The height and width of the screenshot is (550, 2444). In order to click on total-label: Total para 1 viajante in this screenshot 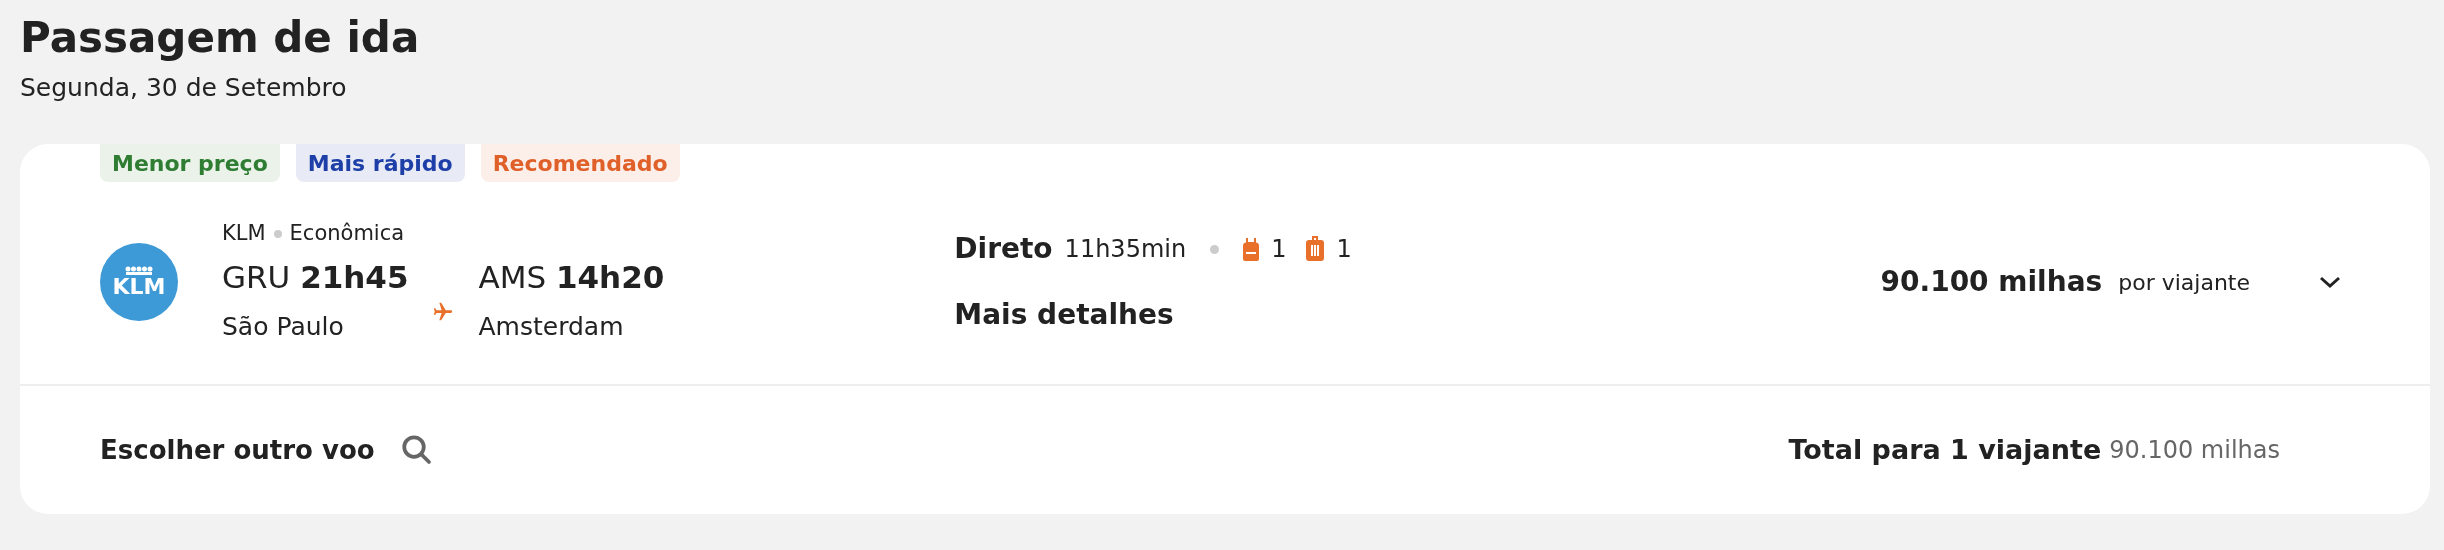, I will do `click(1945, 449)`.